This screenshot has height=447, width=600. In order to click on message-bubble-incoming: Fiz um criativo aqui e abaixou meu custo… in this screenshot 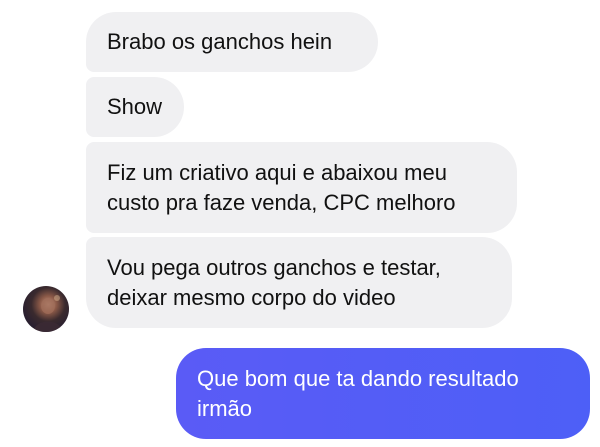, I will do `click(301, 187)`.